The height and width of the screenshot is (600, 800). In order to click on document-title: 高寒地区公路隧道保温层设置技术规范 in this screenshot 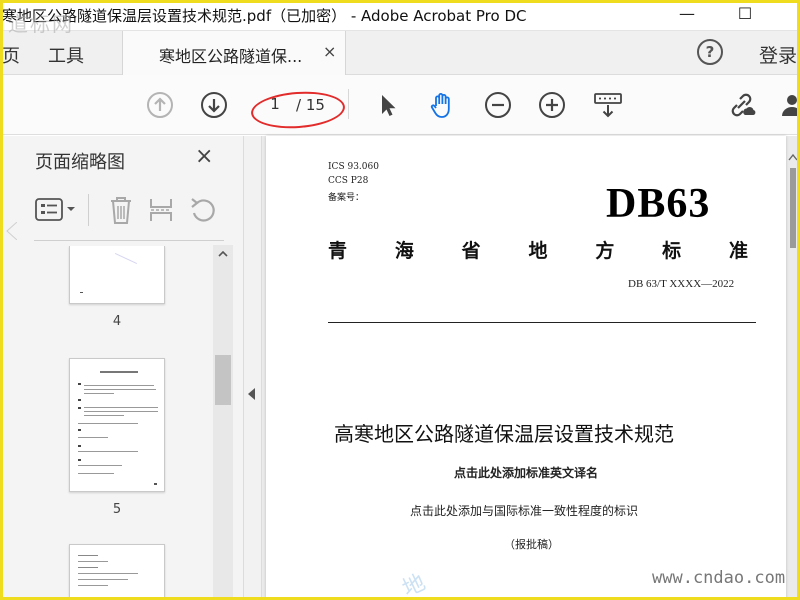, I will do `click(504, 434)`.